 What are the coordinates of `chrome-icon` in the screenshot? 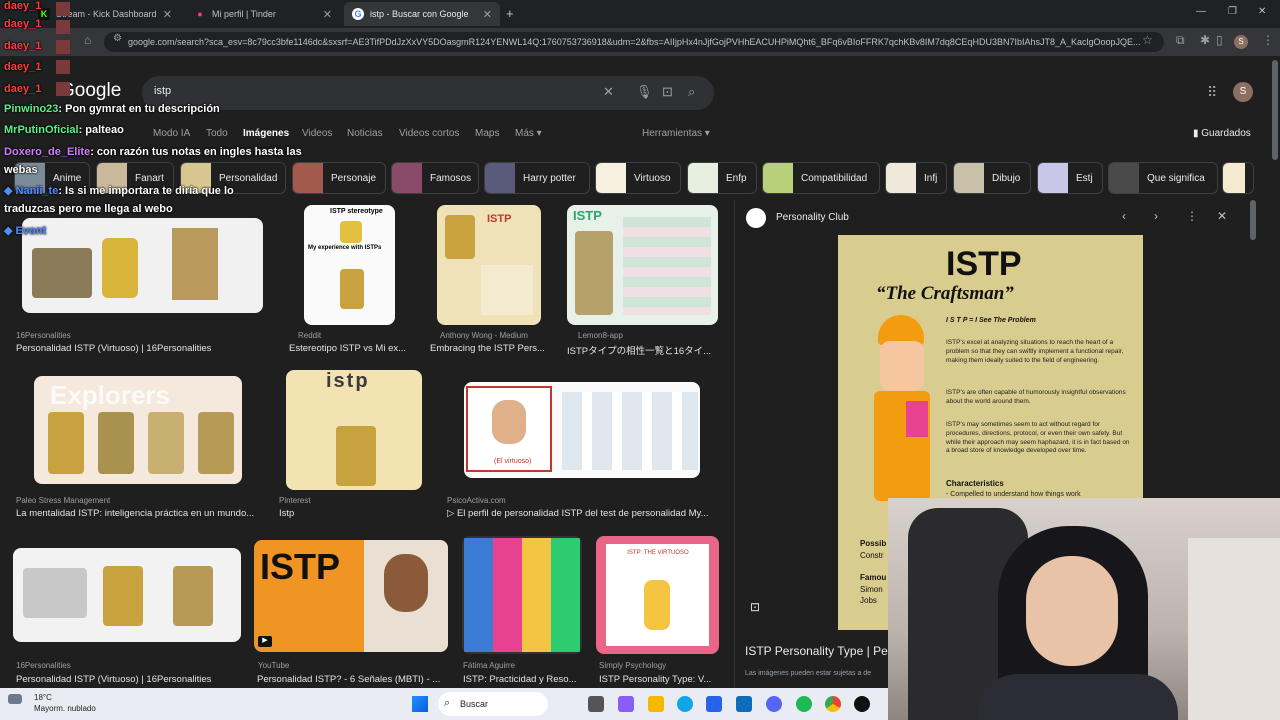 It's located at (833, 704).